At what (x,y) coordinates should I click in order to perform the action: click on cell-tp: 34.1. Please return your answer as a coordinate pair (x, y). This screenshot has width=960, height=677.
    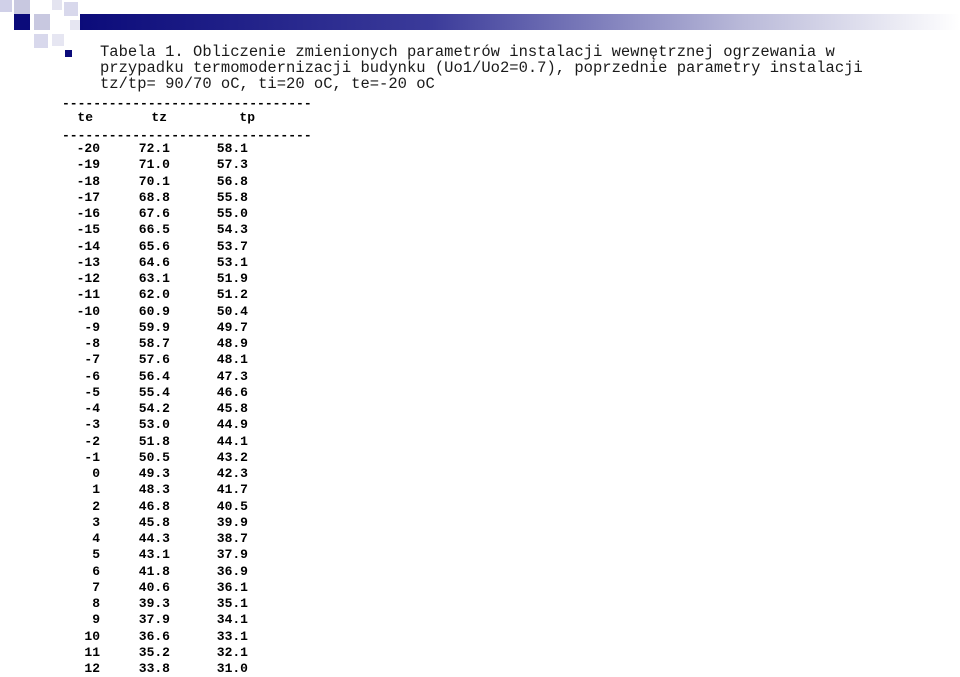
    Looking at the image, I should click on (232, 620).